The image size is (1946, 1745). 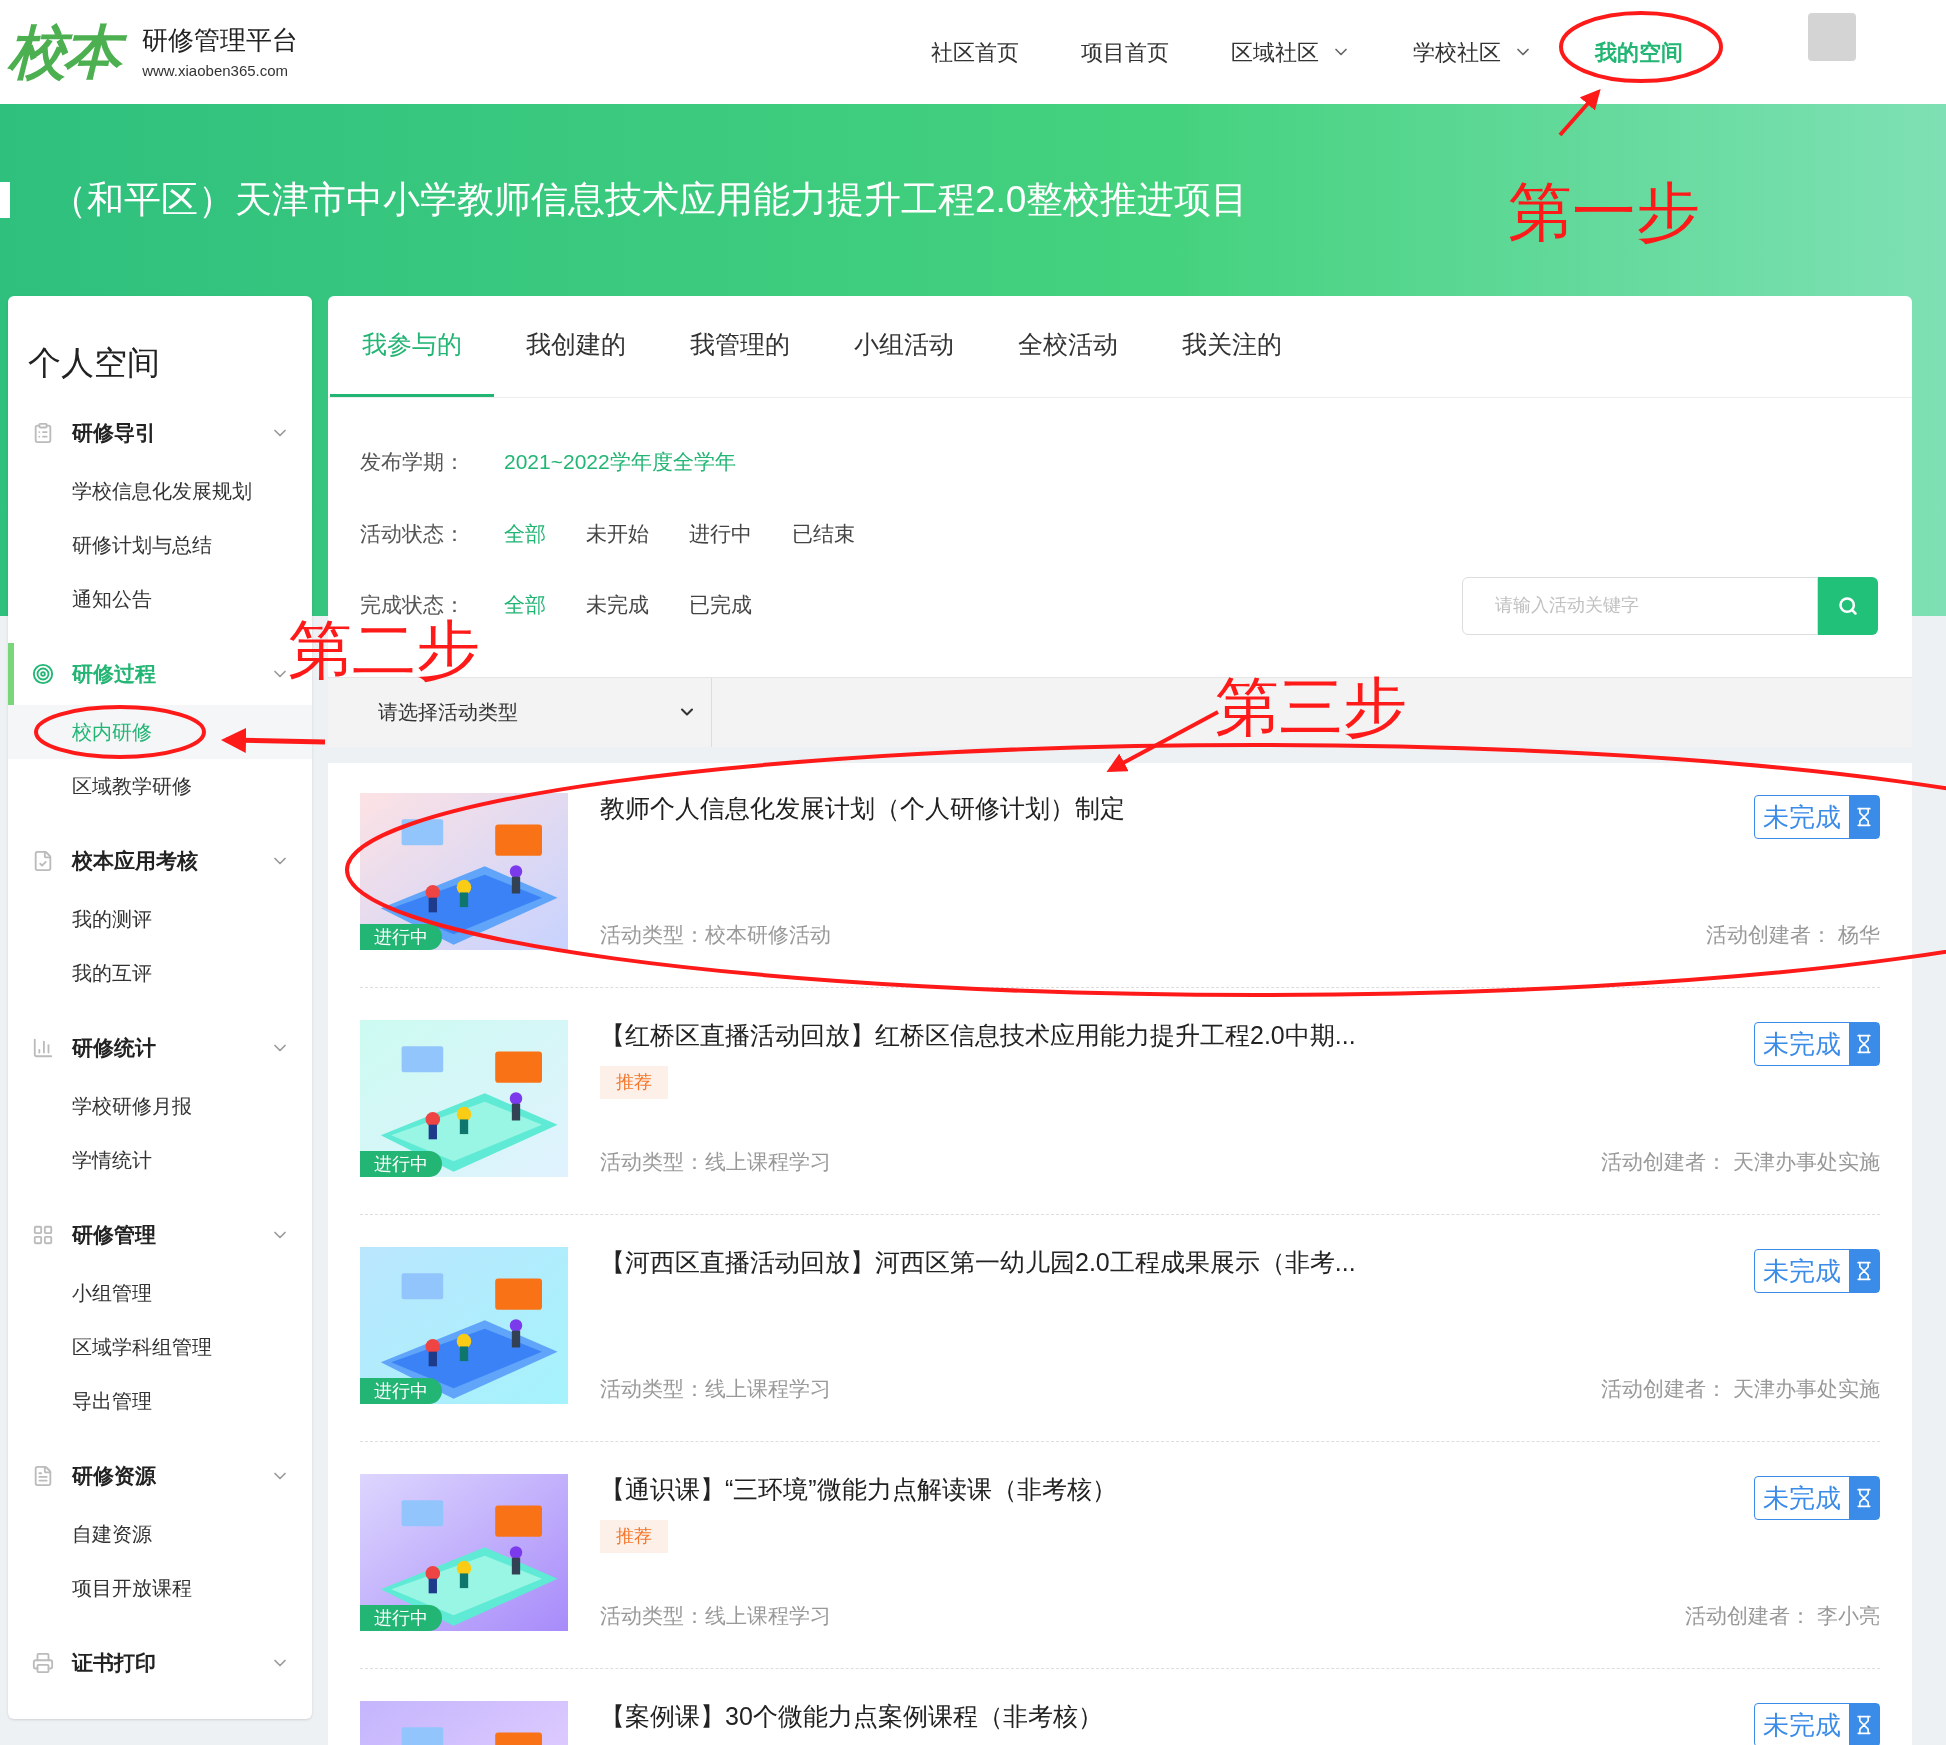 What do you see at coordinates (160, 1159) in the screenshot?
I see `sidebar-item: 学情统计` at bounding box center [160, 1159].